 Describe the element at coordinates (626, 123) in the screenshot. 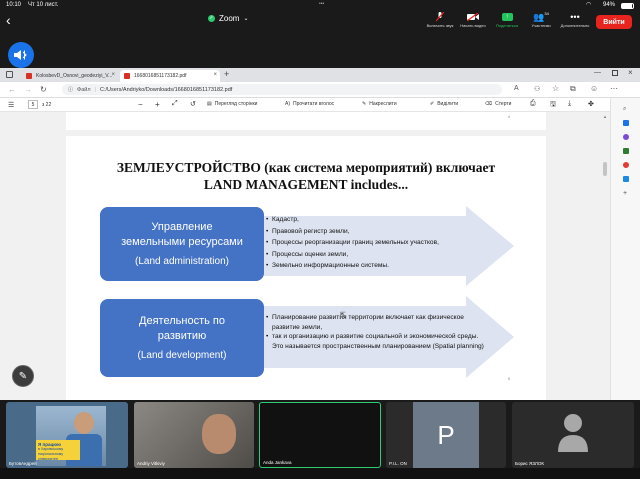

I see `shopping-icon` at that location.